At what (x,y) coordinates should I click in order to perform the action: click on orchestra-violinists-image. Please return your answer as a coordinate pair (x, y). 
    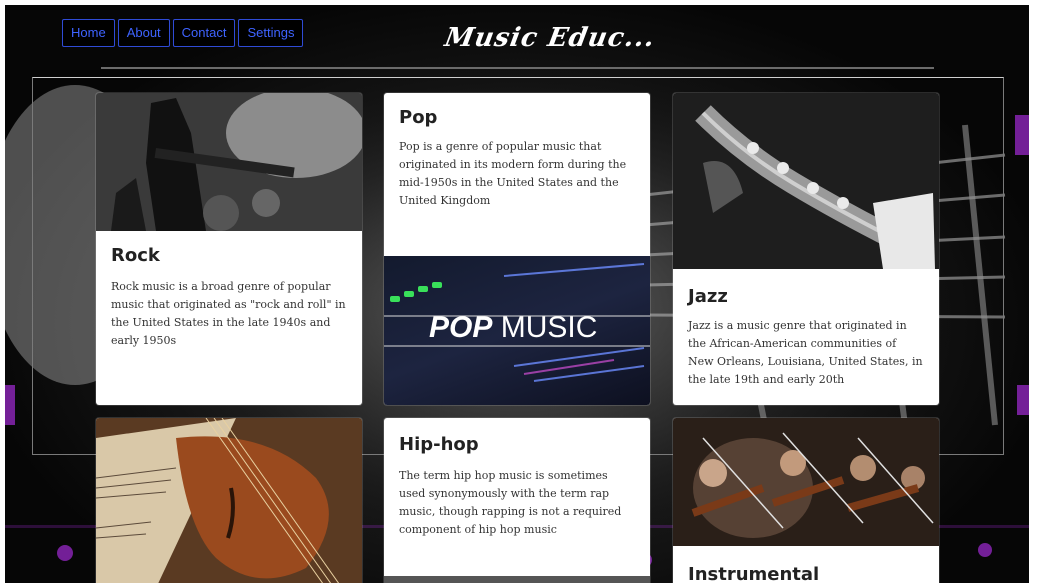
    Looking at the image, I should click on (806, 482).